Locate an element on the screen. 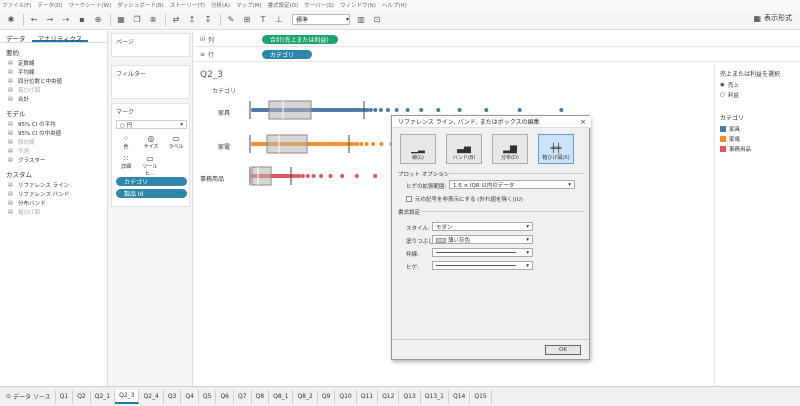 The image size is (800, 406). whisker-range-select: 1.5 × IQR 以内のデータ ▾ is located at coordinates (512, 184).